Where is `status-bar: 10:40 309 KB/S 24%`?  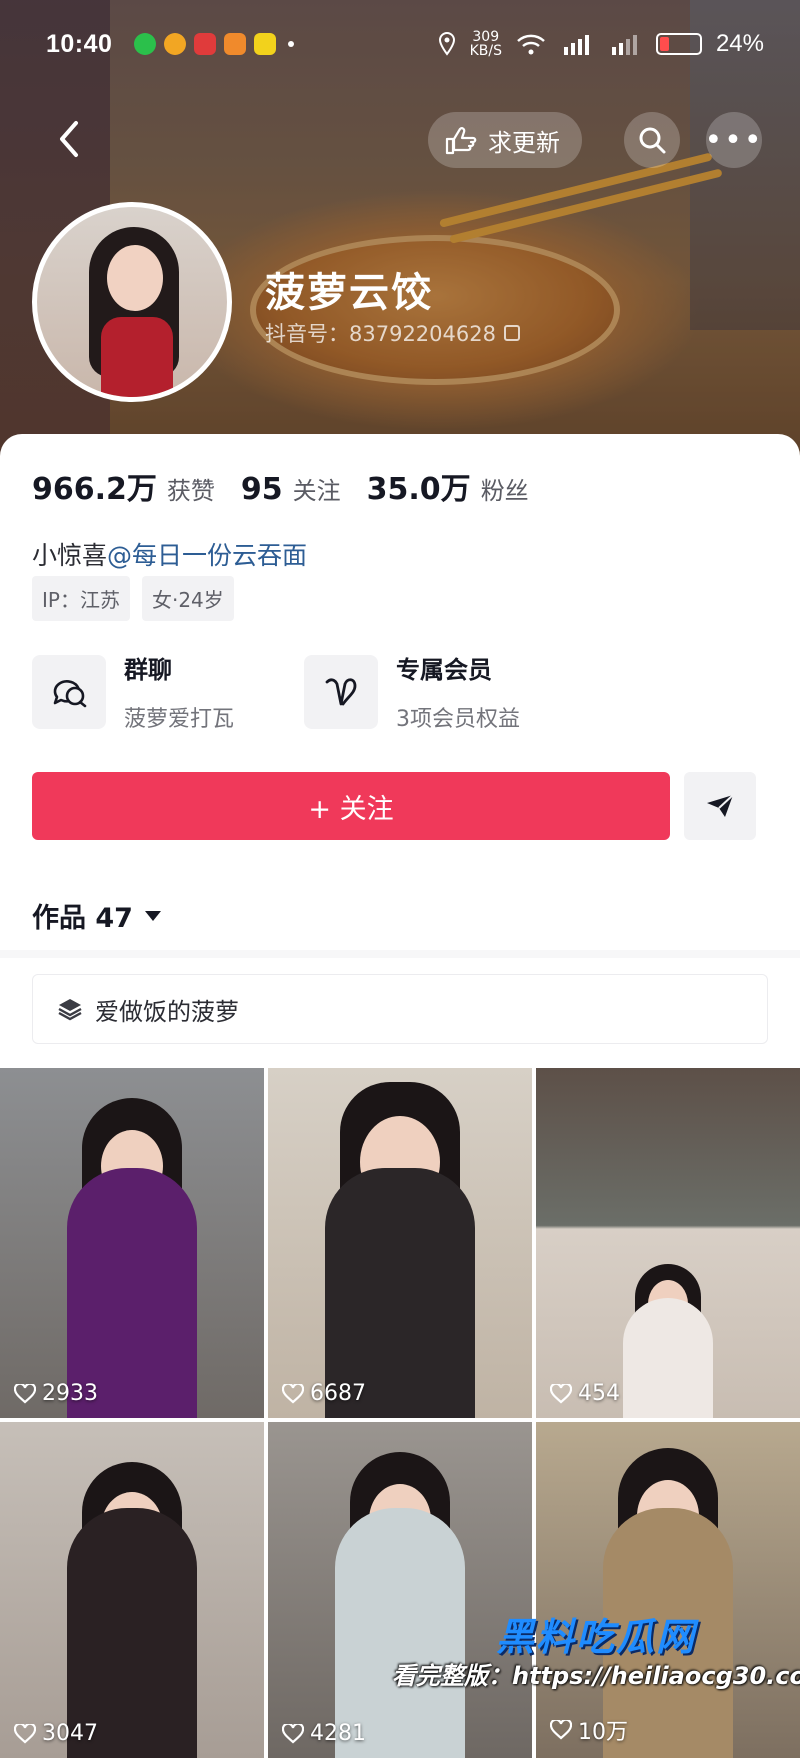
status-bar: 10:40 309 KB/S 24% is located at coordinates (400, 44).